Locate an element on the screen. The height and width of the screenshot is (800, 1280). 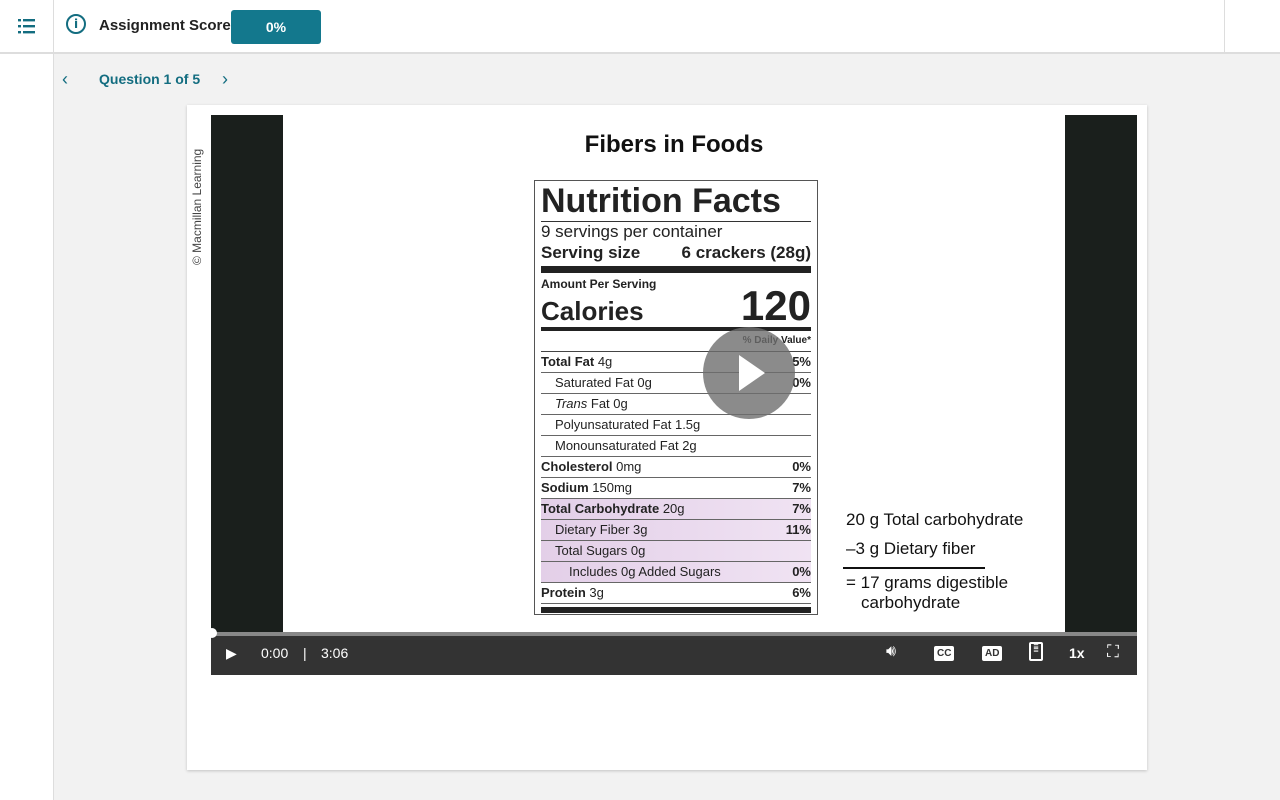
calories-value: 120 is located at coordinates (775, 305).